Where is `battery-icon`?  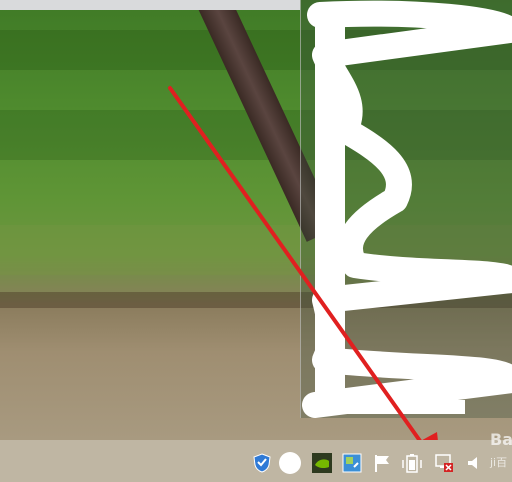
battery-icon is located at coordinates (412, 463).